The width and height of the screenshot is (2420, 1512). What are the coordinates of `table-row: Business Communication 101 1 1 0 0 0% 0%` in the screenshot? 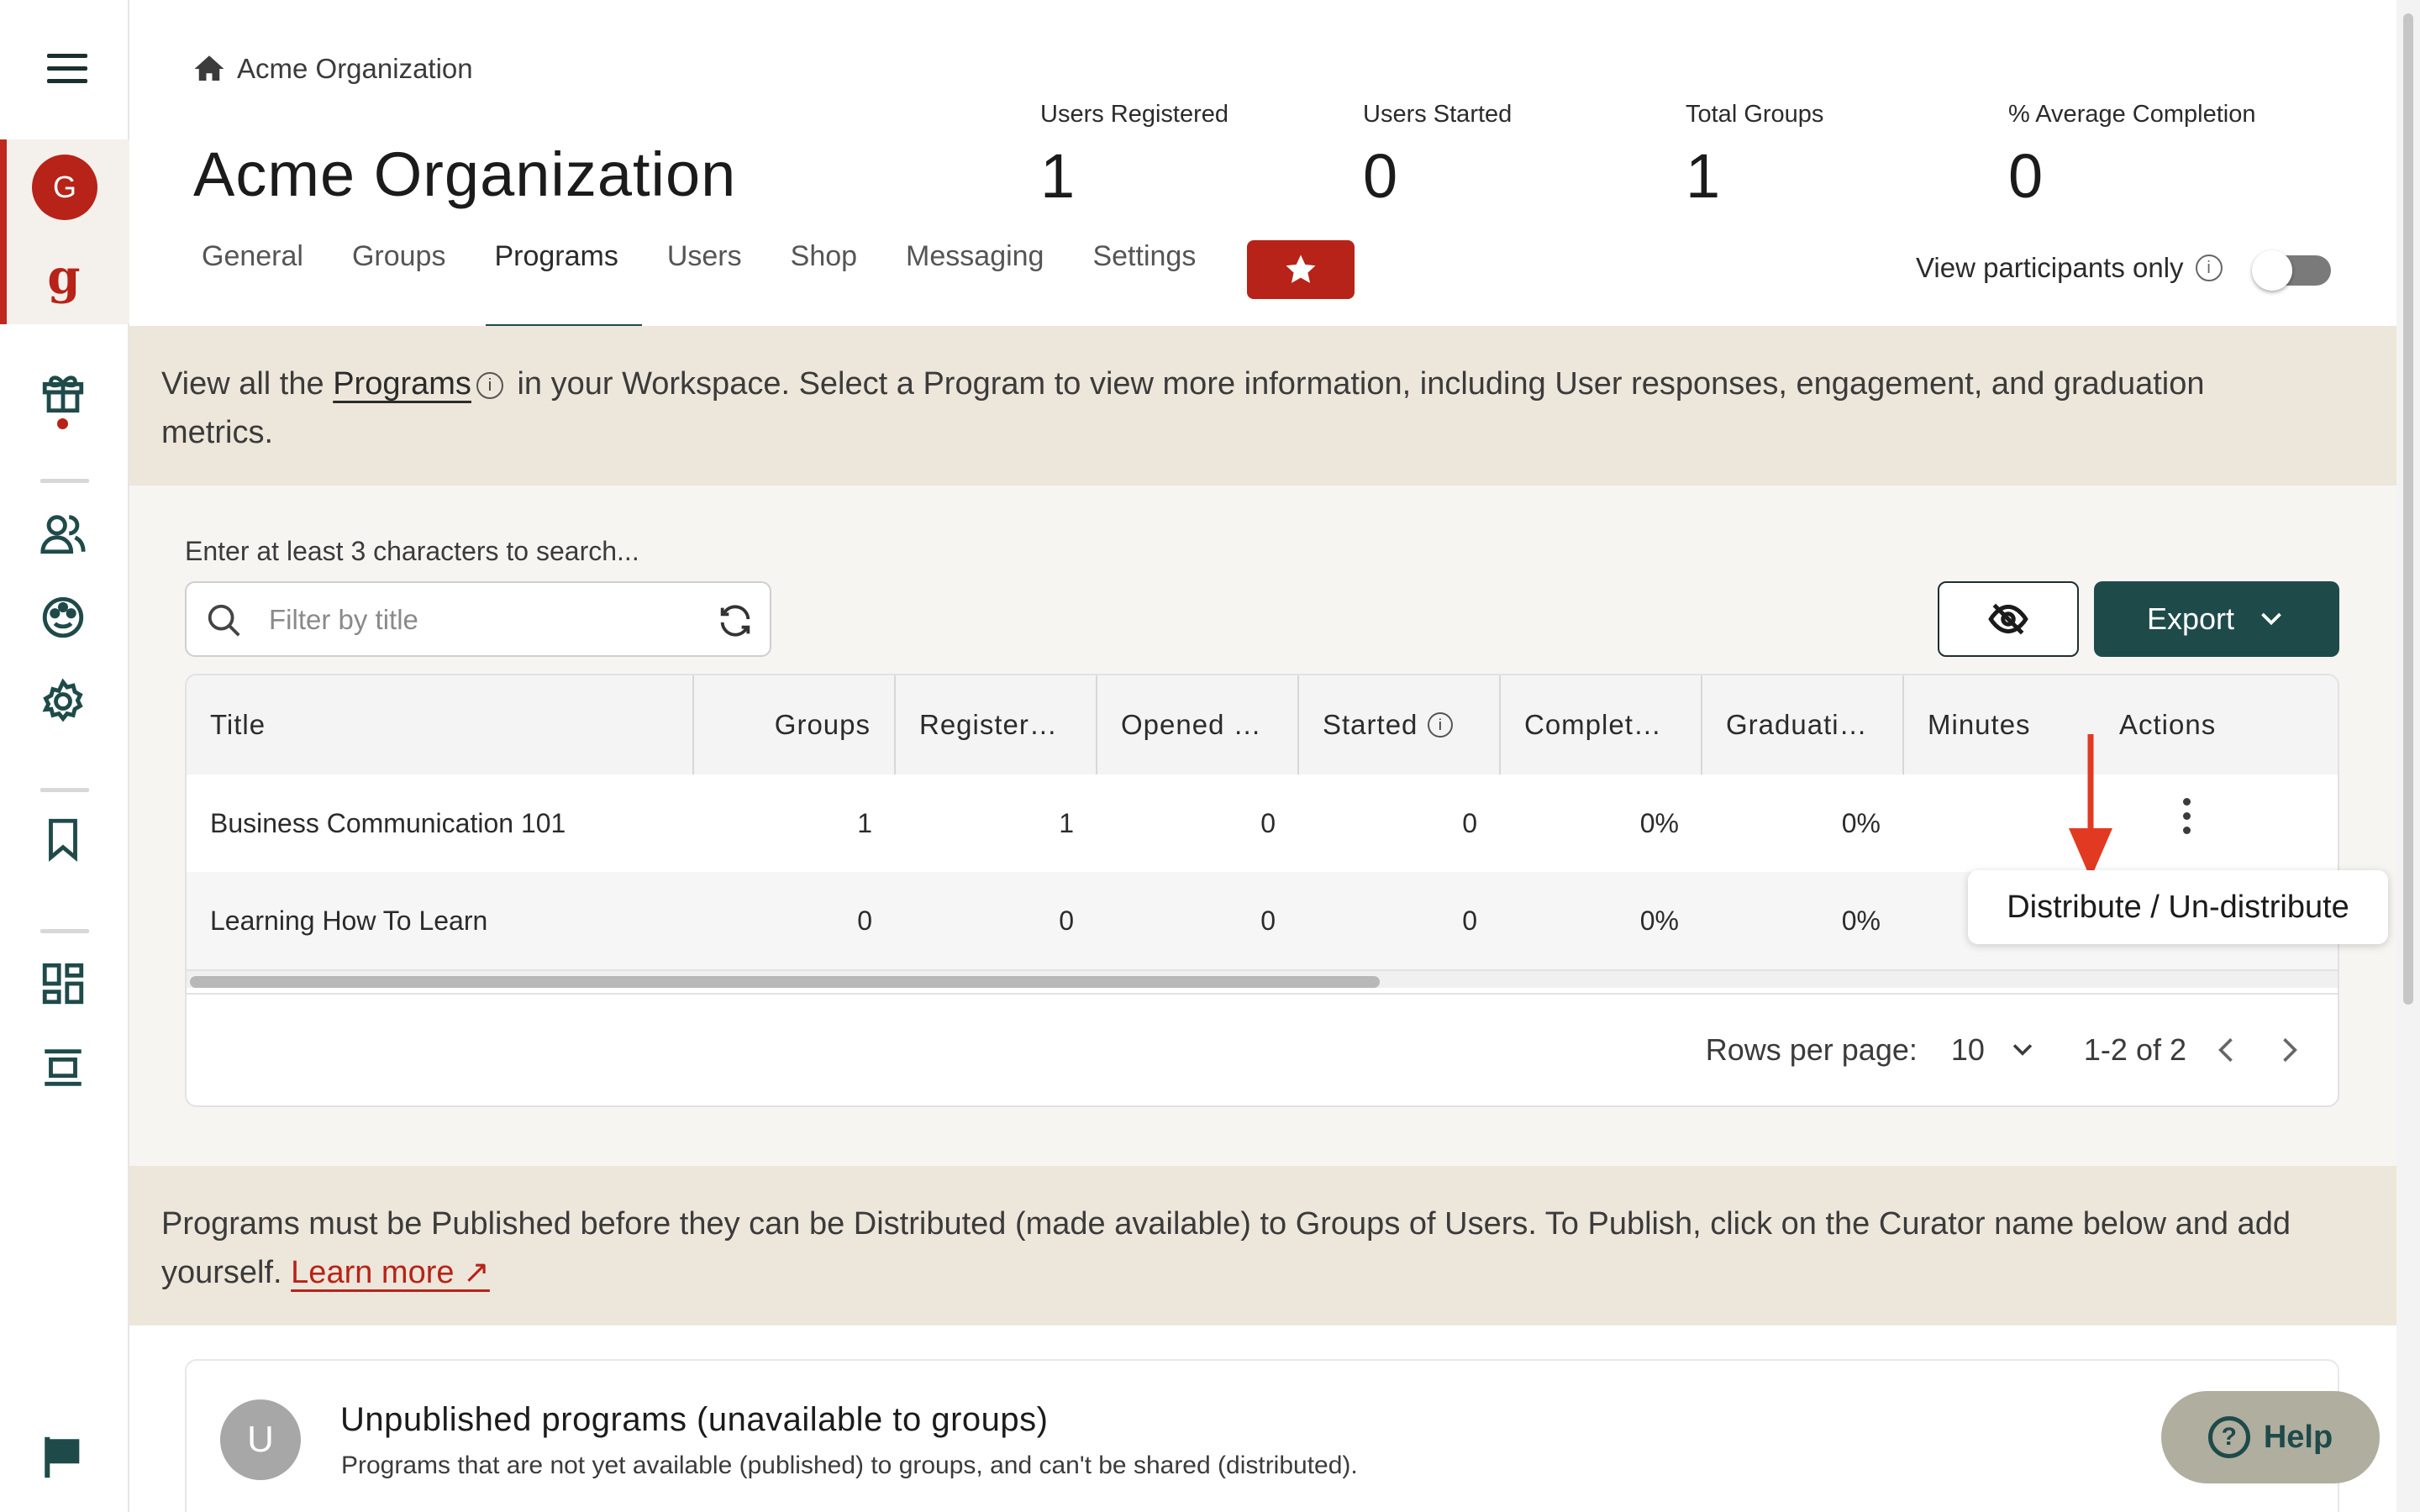 It's located at (1262, 823).